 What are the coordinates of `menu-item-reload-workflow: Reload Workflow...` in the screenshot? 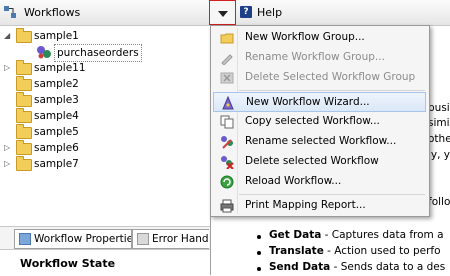 It's located at (319, 182).